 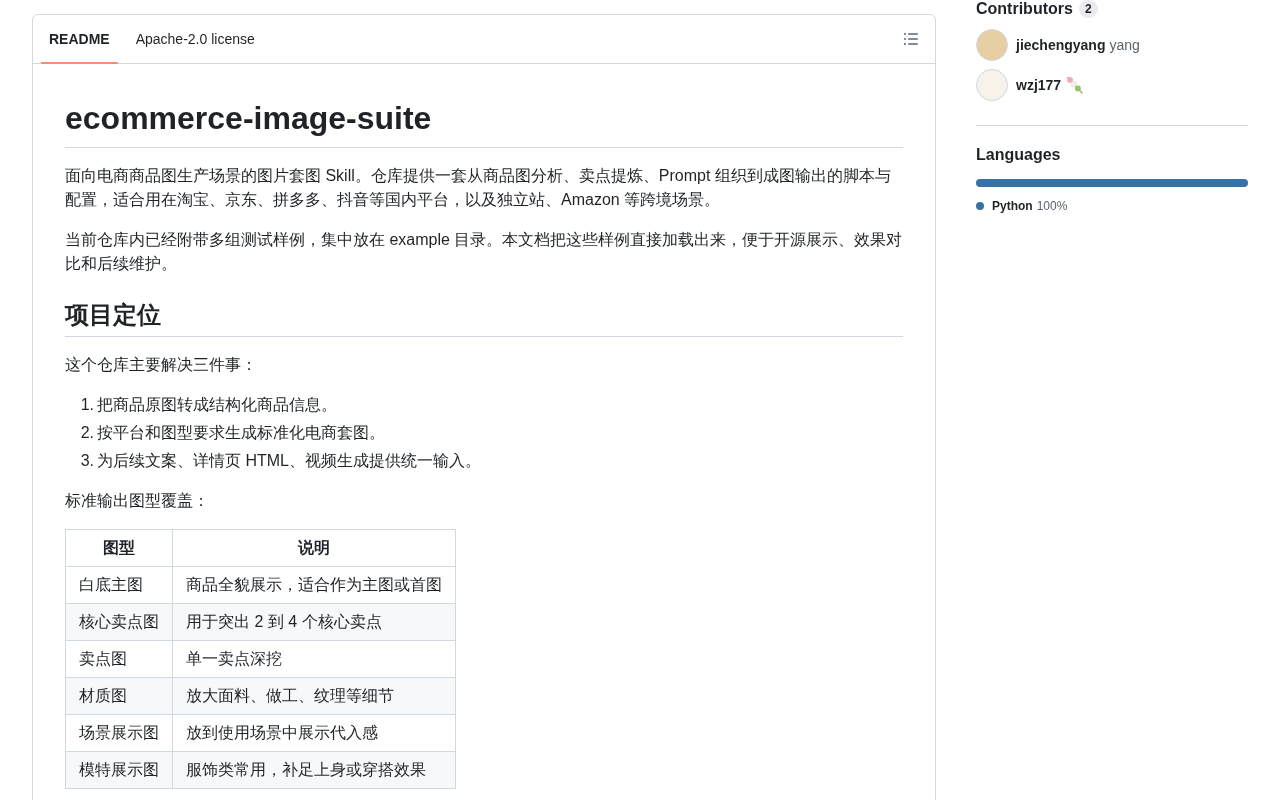 What do you see at coordinates (484, 252) in the screenshot?
I see `paragraph: 当前仓库内已经附带多组测试样例，集中放在 example 目录。本文档把这些样例直接加载出来，便于开源展示、效果对比和后续维护。` at bounding box center [484, 252].